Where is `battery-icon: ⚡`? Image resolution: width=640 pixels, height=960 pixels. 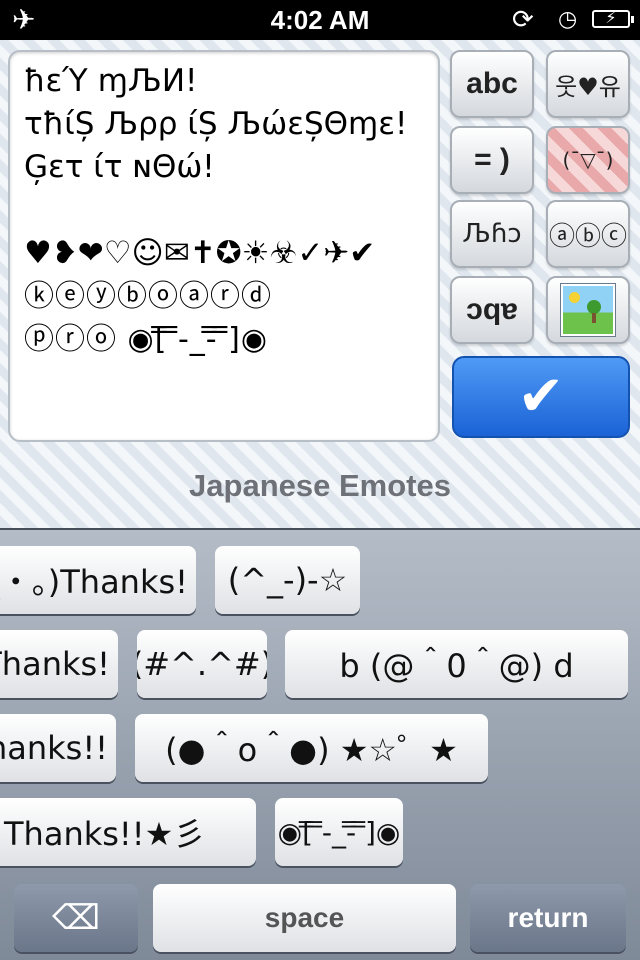
battery-icon: ⚡ is located at coordinates (613, 18).